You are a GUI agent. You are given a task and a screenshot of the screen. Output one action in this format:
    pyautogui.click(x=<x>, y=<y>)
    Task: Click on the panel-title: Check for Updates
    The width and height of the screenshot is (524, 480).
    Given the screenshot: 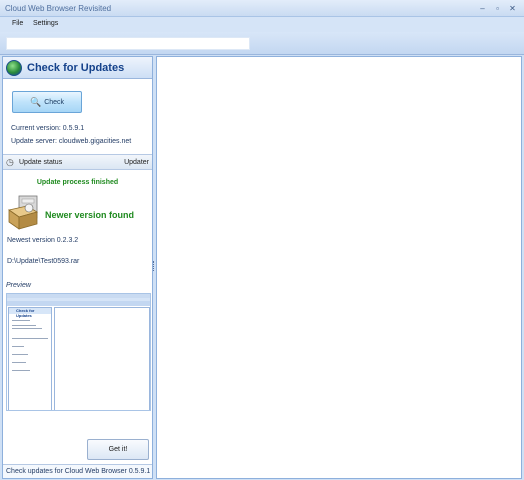 What is the action you would take?
    pyautogui.click(x=76, y=68)
    